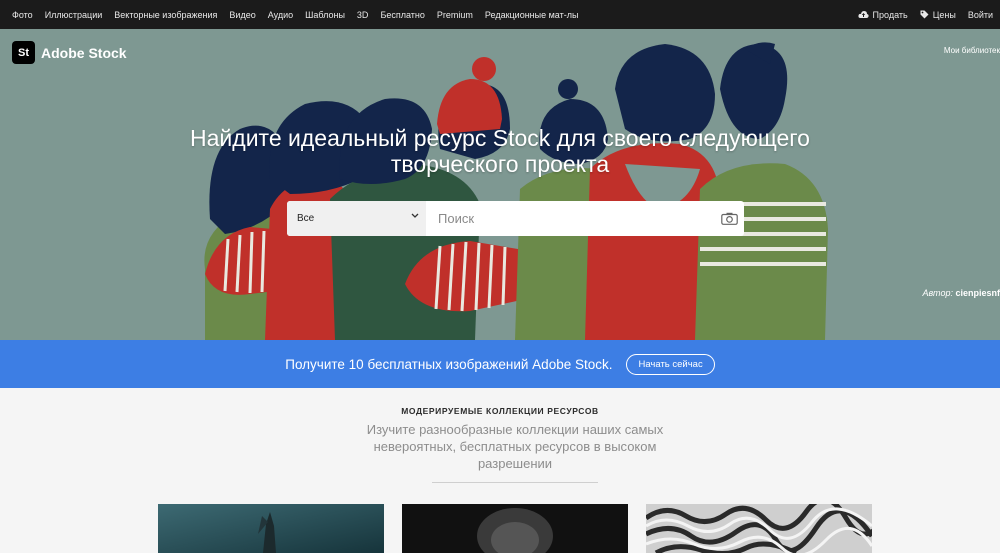 Image resolution: width=1000 pixels, height=553 pixels. What do you see at coordinates (402, 15) in the screenshot?
I see `nav-free: Бесплатно` at bounding box center [402, 15].